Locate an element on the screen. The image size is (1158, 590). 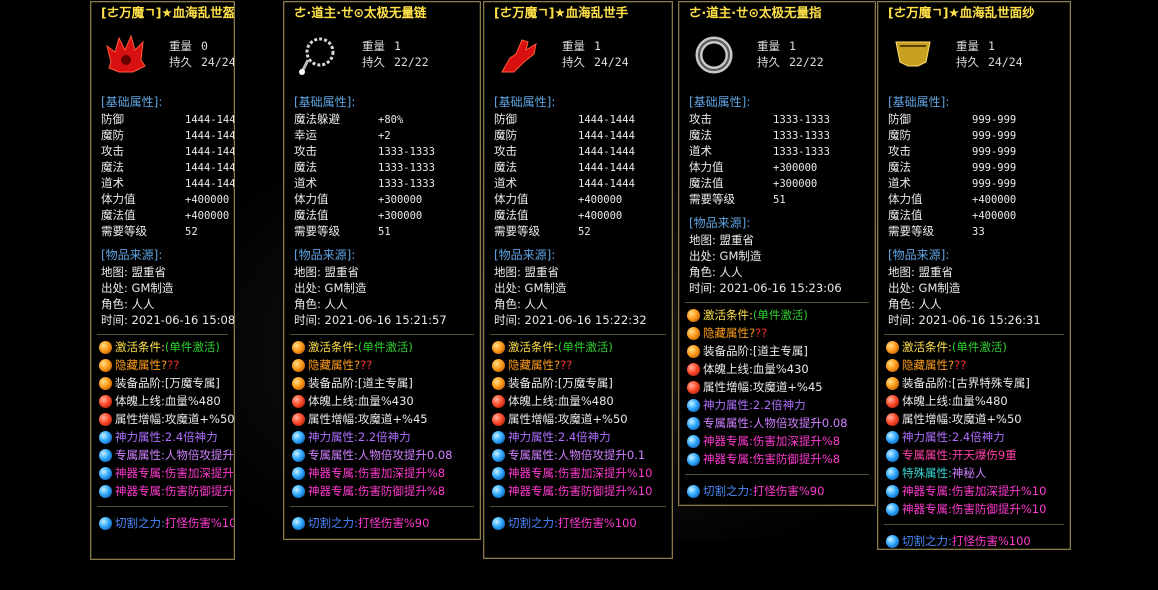
section-divider is located at coordinates (578, 506).